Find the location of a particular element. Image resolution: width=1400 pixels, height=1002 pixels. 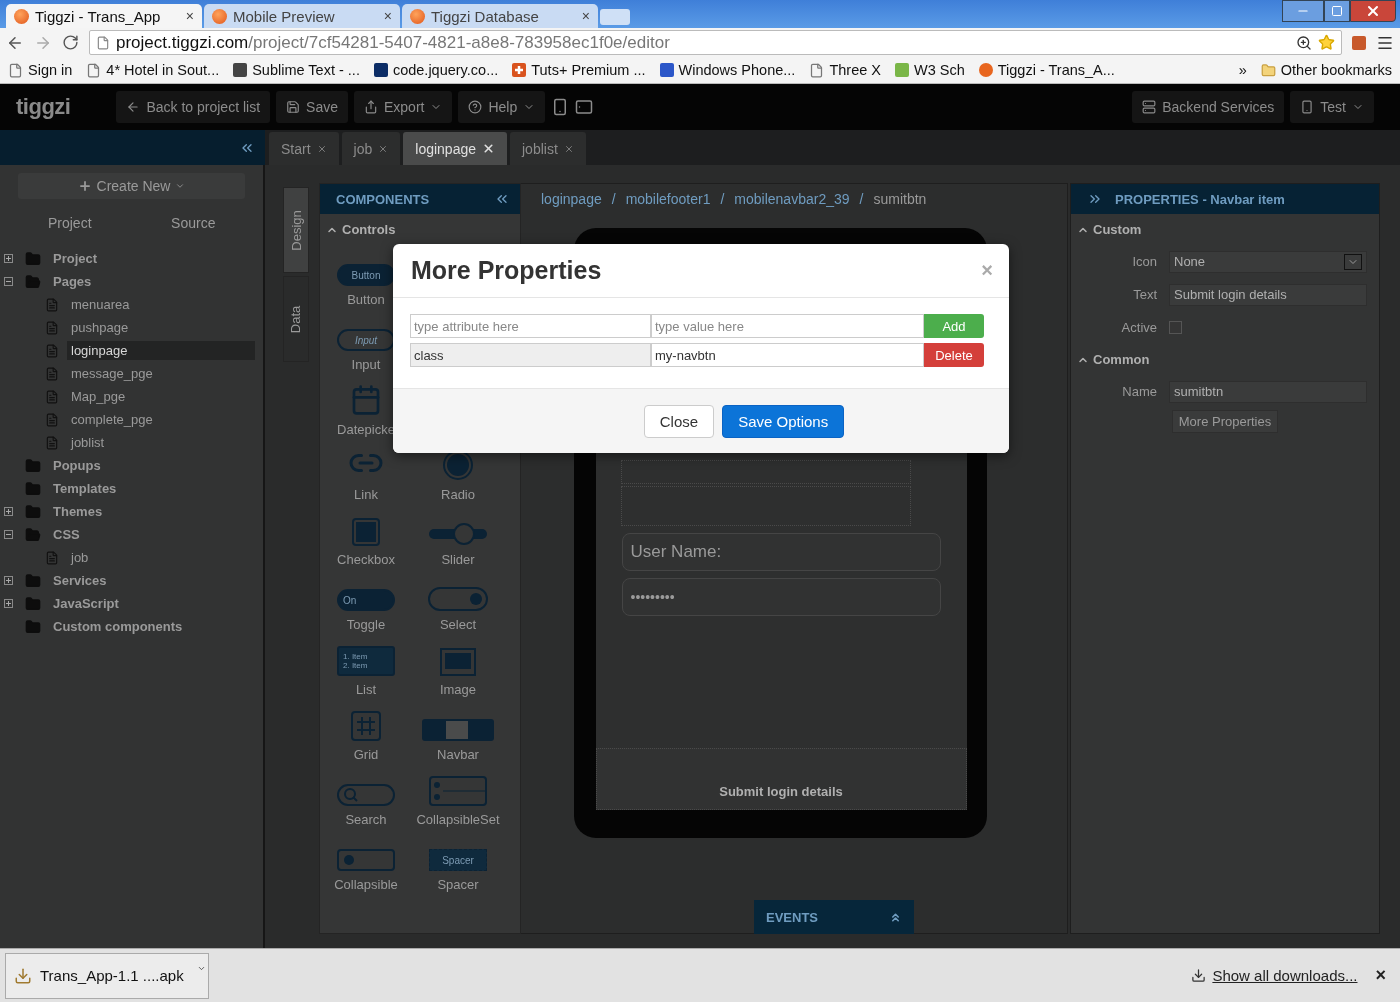

breadcrumb-link: loginpage is located at coordinates (571, 199).